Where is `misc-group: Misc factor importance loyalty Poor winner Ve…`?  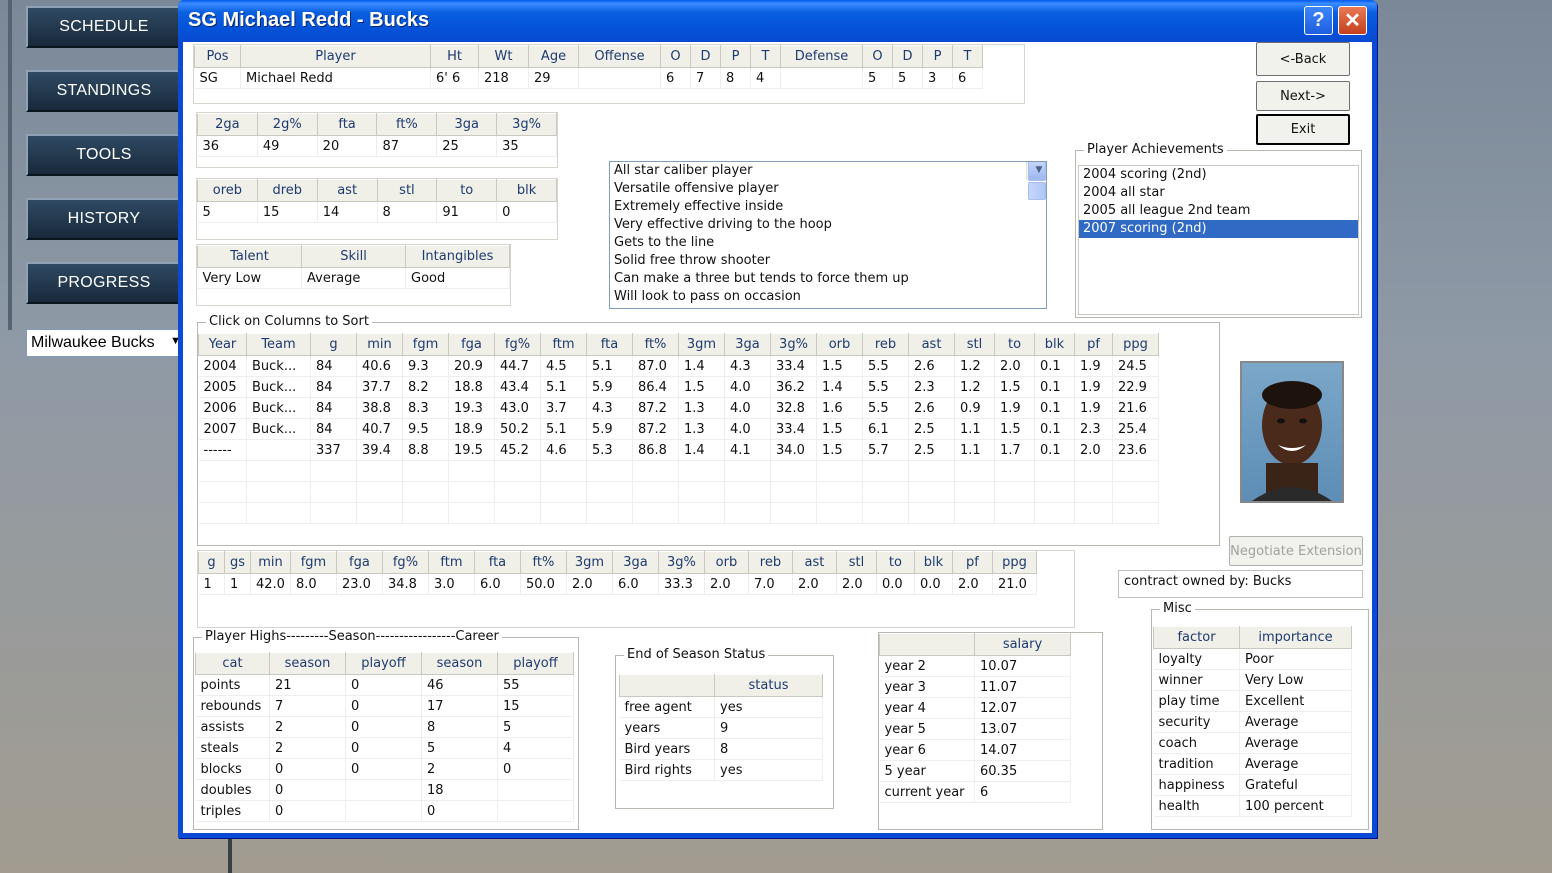 misc-group: Misc factor importance loyalty Poor winner Ve… is located at coordinates (1260, 715).